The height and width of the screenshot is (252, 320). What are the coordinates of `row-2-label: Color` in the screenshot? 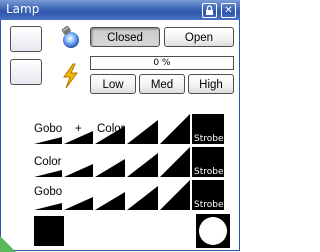 It's located at (48, 162).